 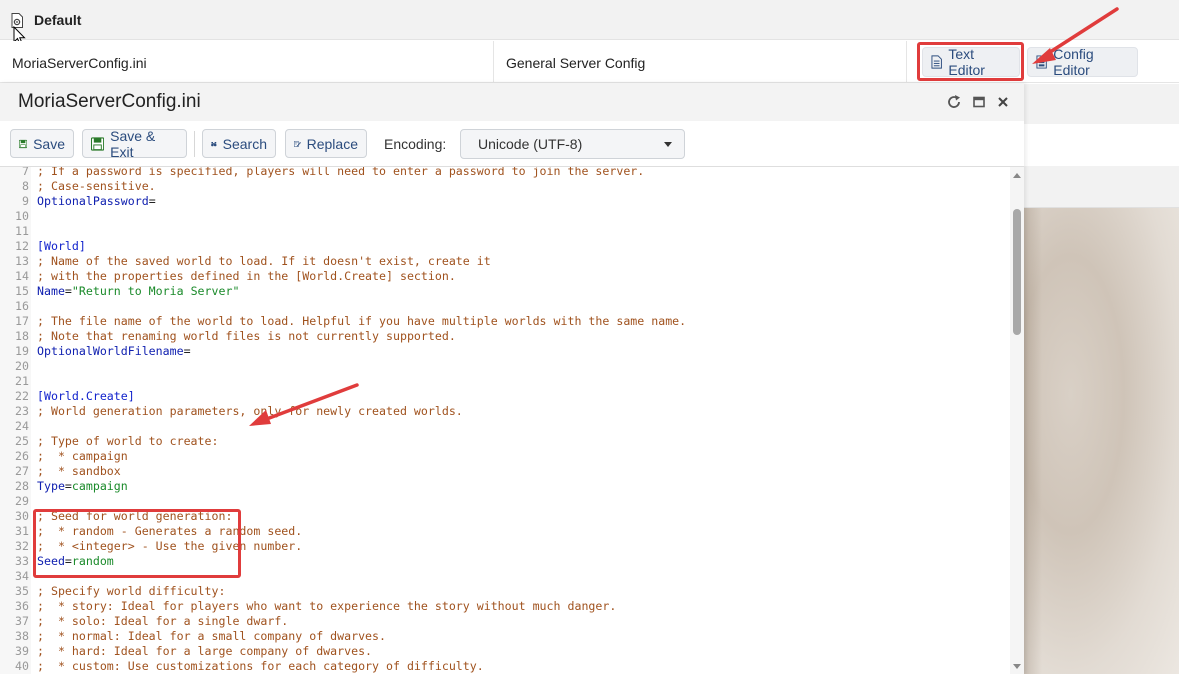 What do you see at coordinates (505, 501) in the screenshot?
I see `code-line: 29` at bounding box center [505, 501].